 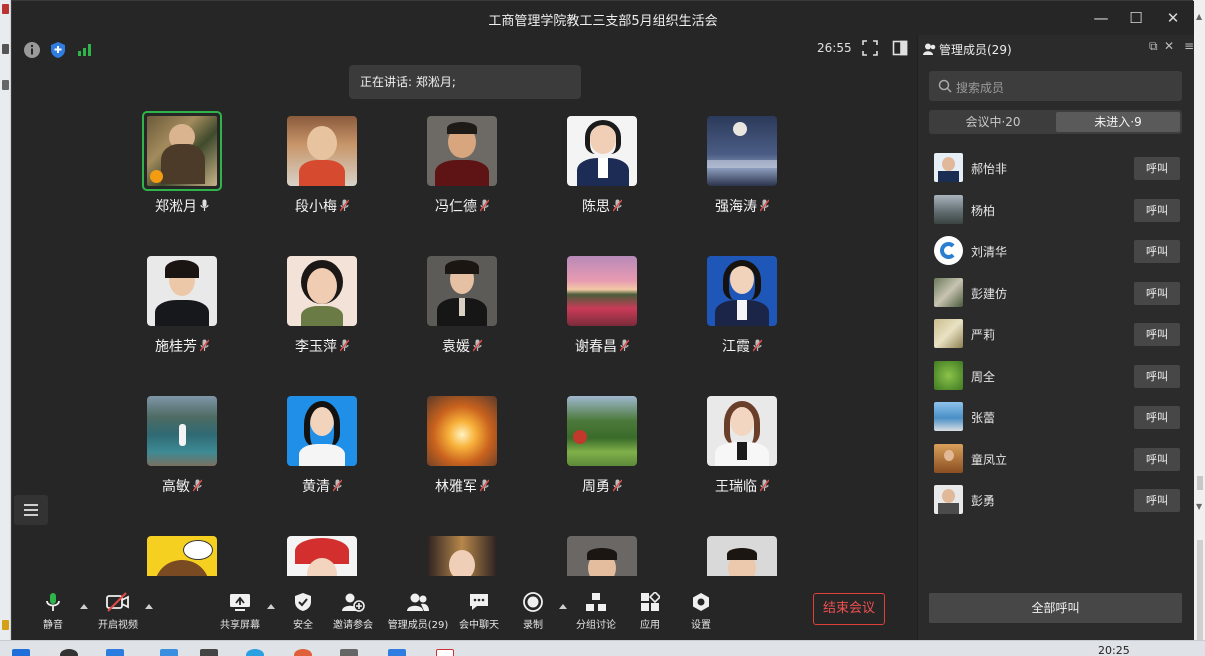 I want to click on list-item: 彭建仿 呼叫, so click(x=1056, y=290).